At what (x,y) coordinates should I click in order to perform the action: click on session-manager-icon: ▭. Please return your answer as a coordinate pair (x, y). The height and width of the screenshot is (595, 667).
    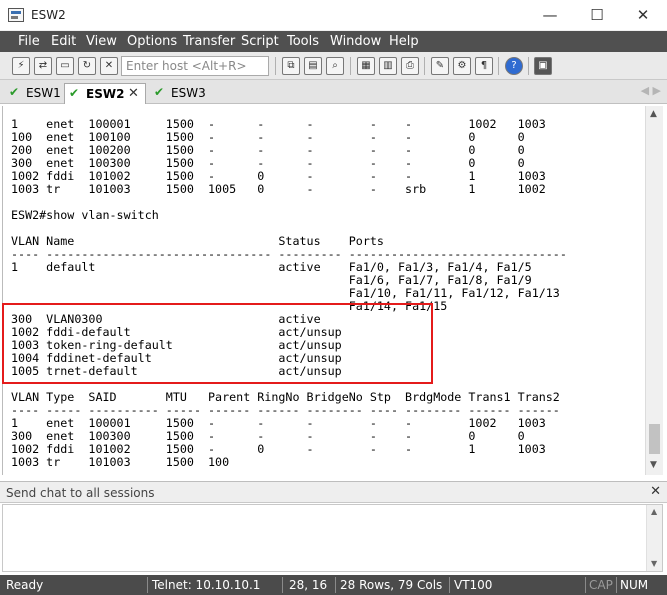
    Looking at the image, I should click on (65, 66).